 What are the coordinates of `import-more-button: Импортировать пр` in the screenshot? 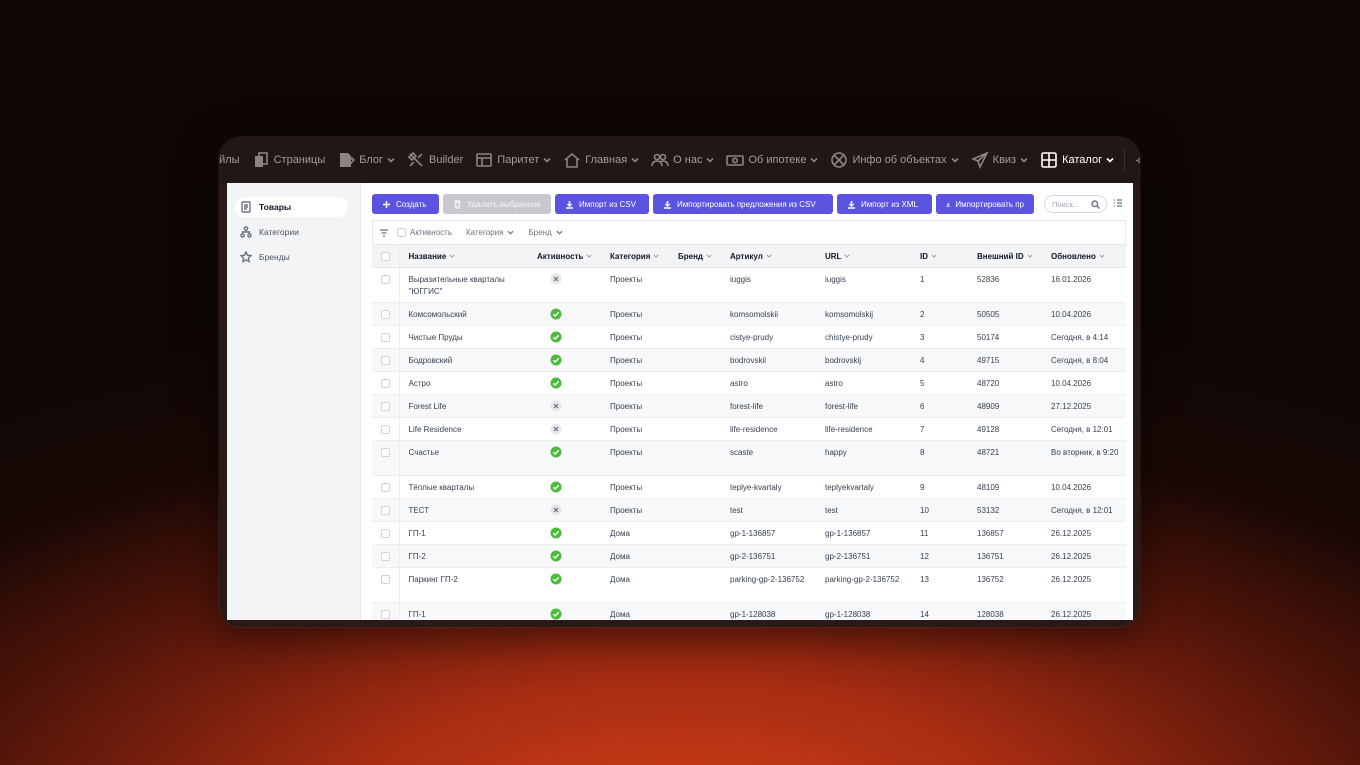 It's located at (985, 204).